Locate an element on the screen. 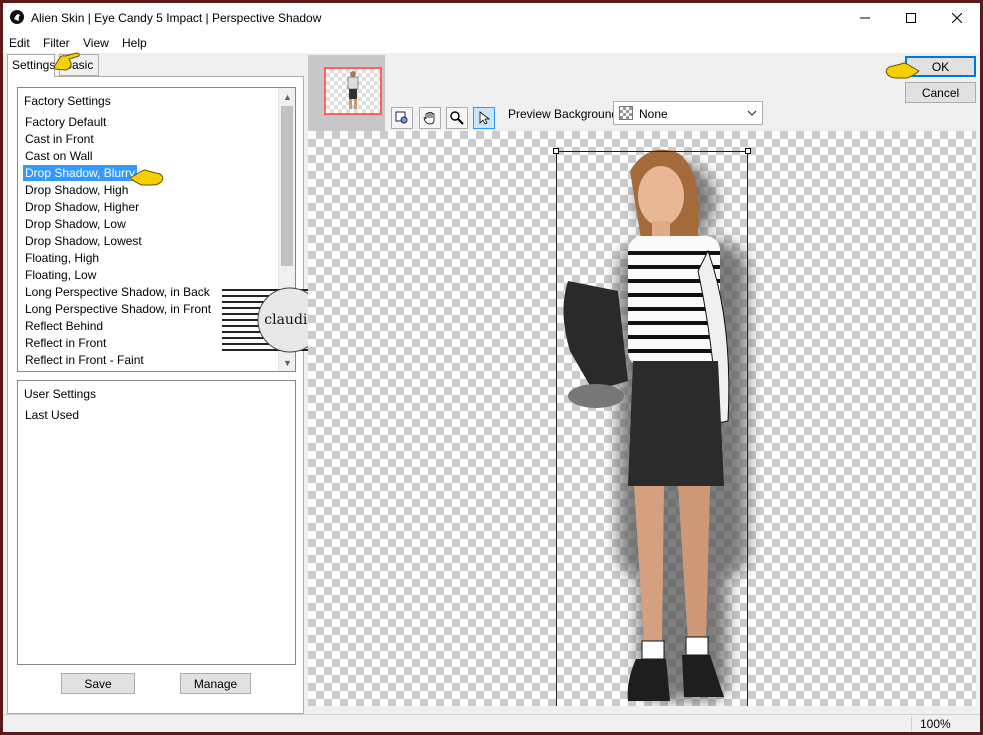 The image size is (983, 735). hand-icon is located at coordinates (429, 118).